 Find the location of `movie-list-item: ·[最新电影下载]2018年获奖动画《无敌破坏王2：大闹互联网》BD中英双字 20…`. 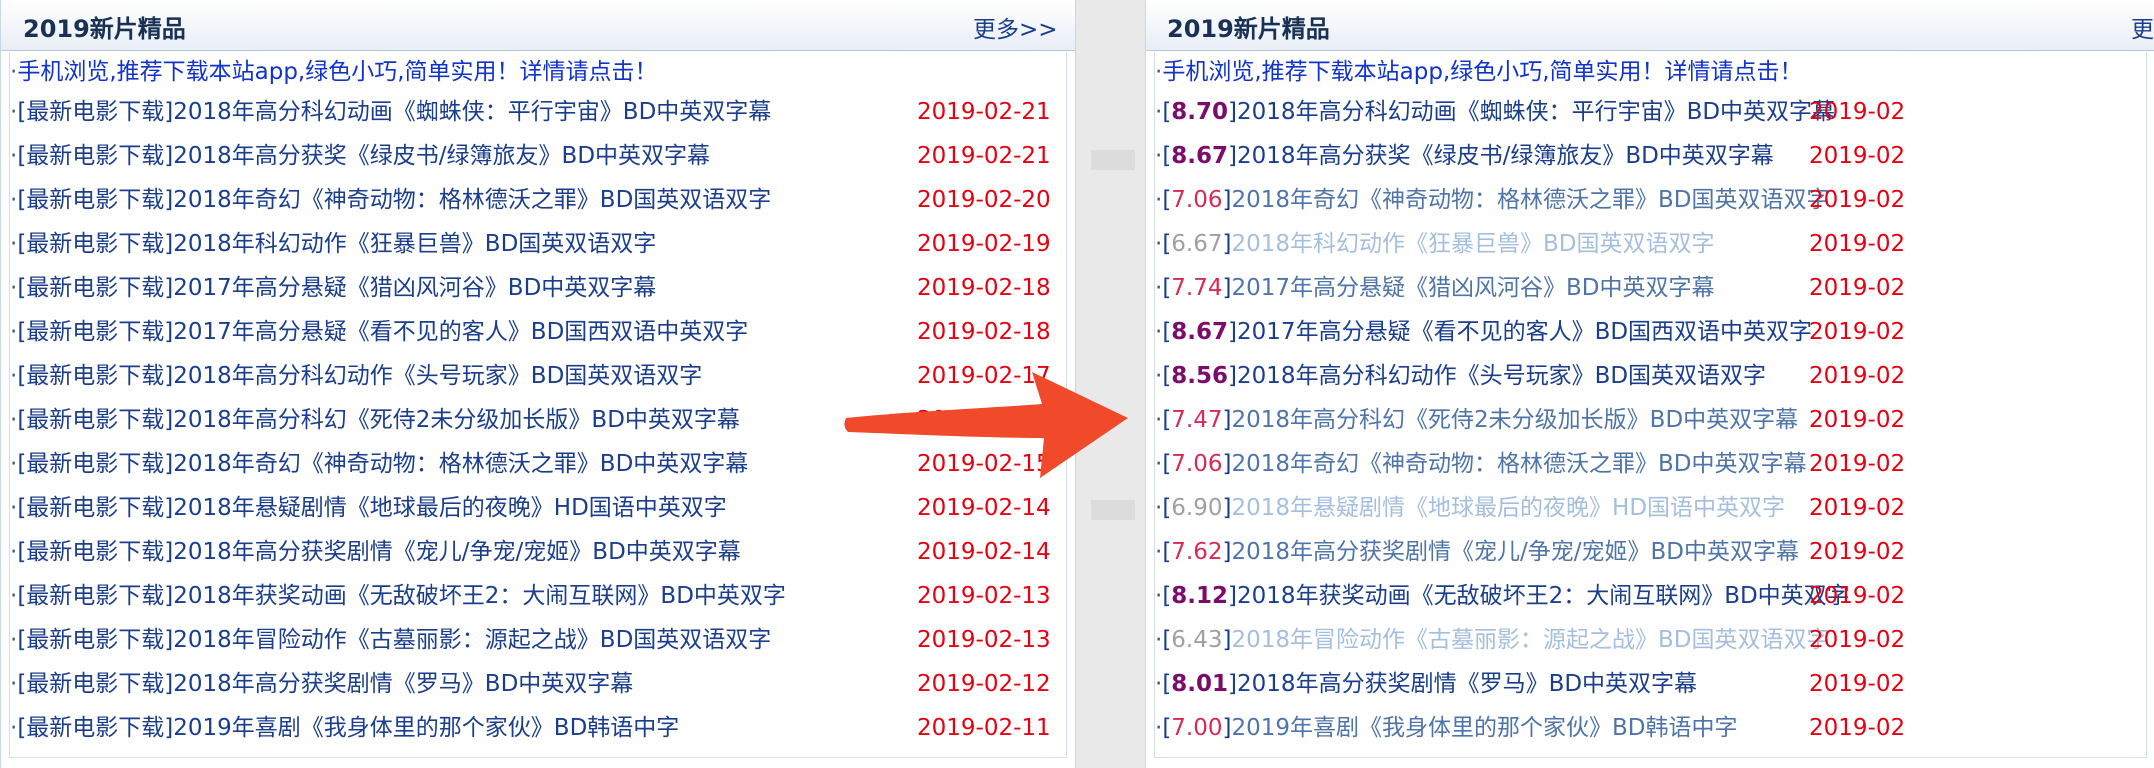

movie-list-item: ·[最新电影下载]2018年获奖动画《无敌破坏王2：大闹互联网》BD中英双字 20… is located at coordinates (538, 596).